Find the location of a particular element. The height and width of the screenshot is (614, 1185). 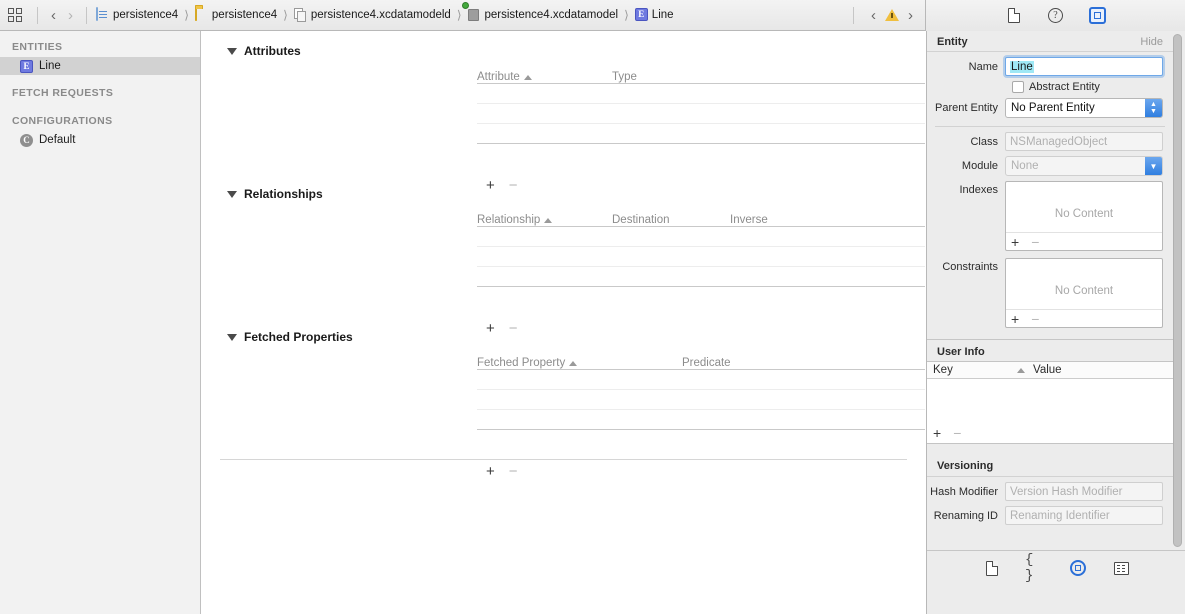

breadcrumb-item-folder: persistence4 is located at coordinates (236, 15).